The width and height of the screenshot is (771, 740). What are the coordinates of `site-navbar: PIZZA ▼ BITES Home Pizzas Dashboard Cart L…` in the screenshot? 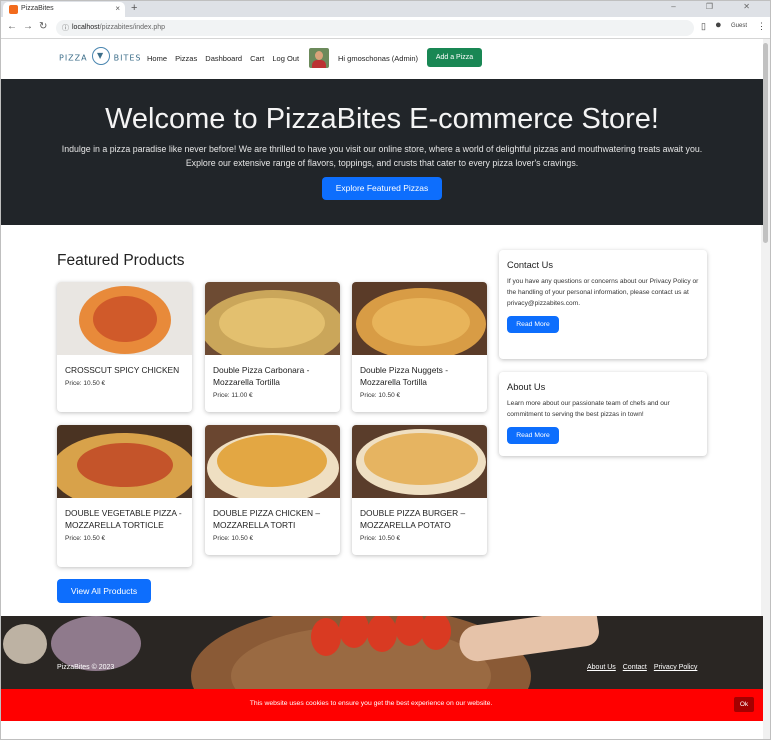 It's located at (382, 59).